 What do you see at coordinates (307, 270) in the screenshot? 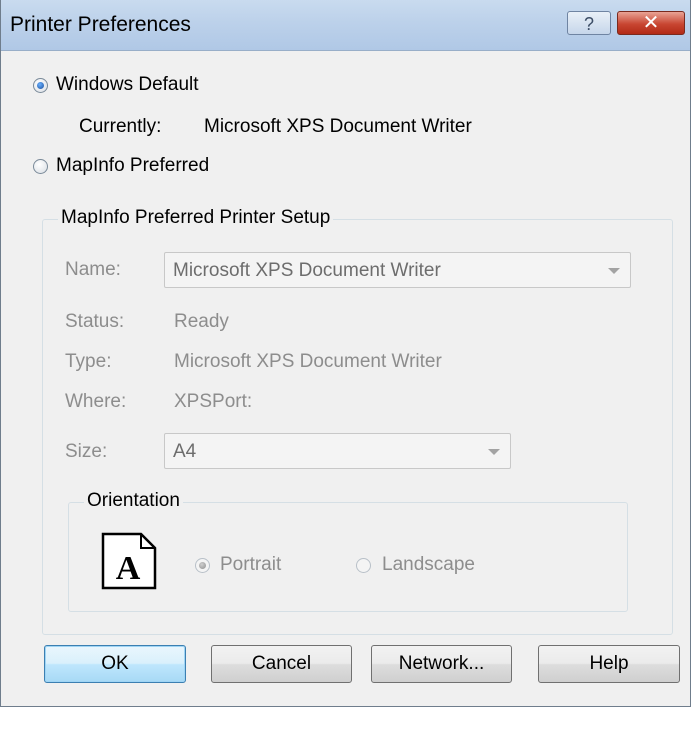
I see `printer-name-value: Microsoft XPS Document Writer` at bounding box center [307, 270].